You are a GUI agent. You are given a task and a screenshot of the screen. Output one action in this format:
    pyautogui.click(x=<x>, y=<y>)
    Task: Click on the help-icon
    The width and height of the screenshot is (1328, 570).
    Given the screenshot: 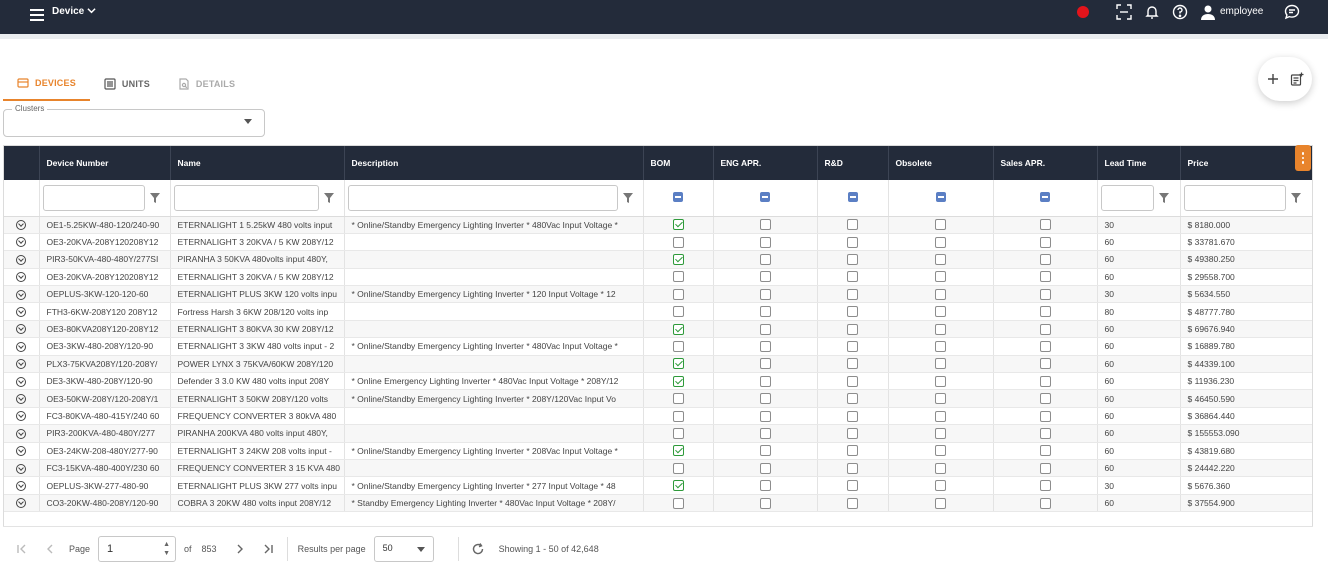 What is the action you would take?
    pyautogui.click(x=1180, y=12)
    